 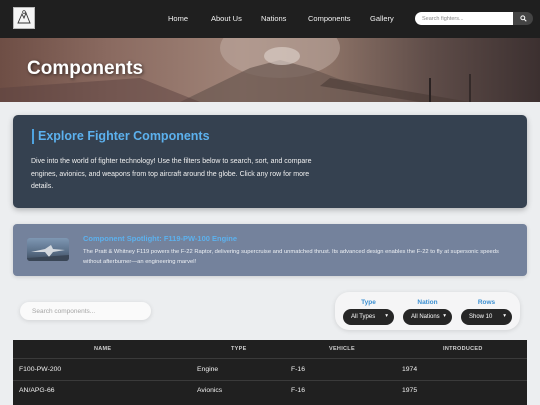 I want to click on nav-link-home: Home, so click(x=178, y=18).